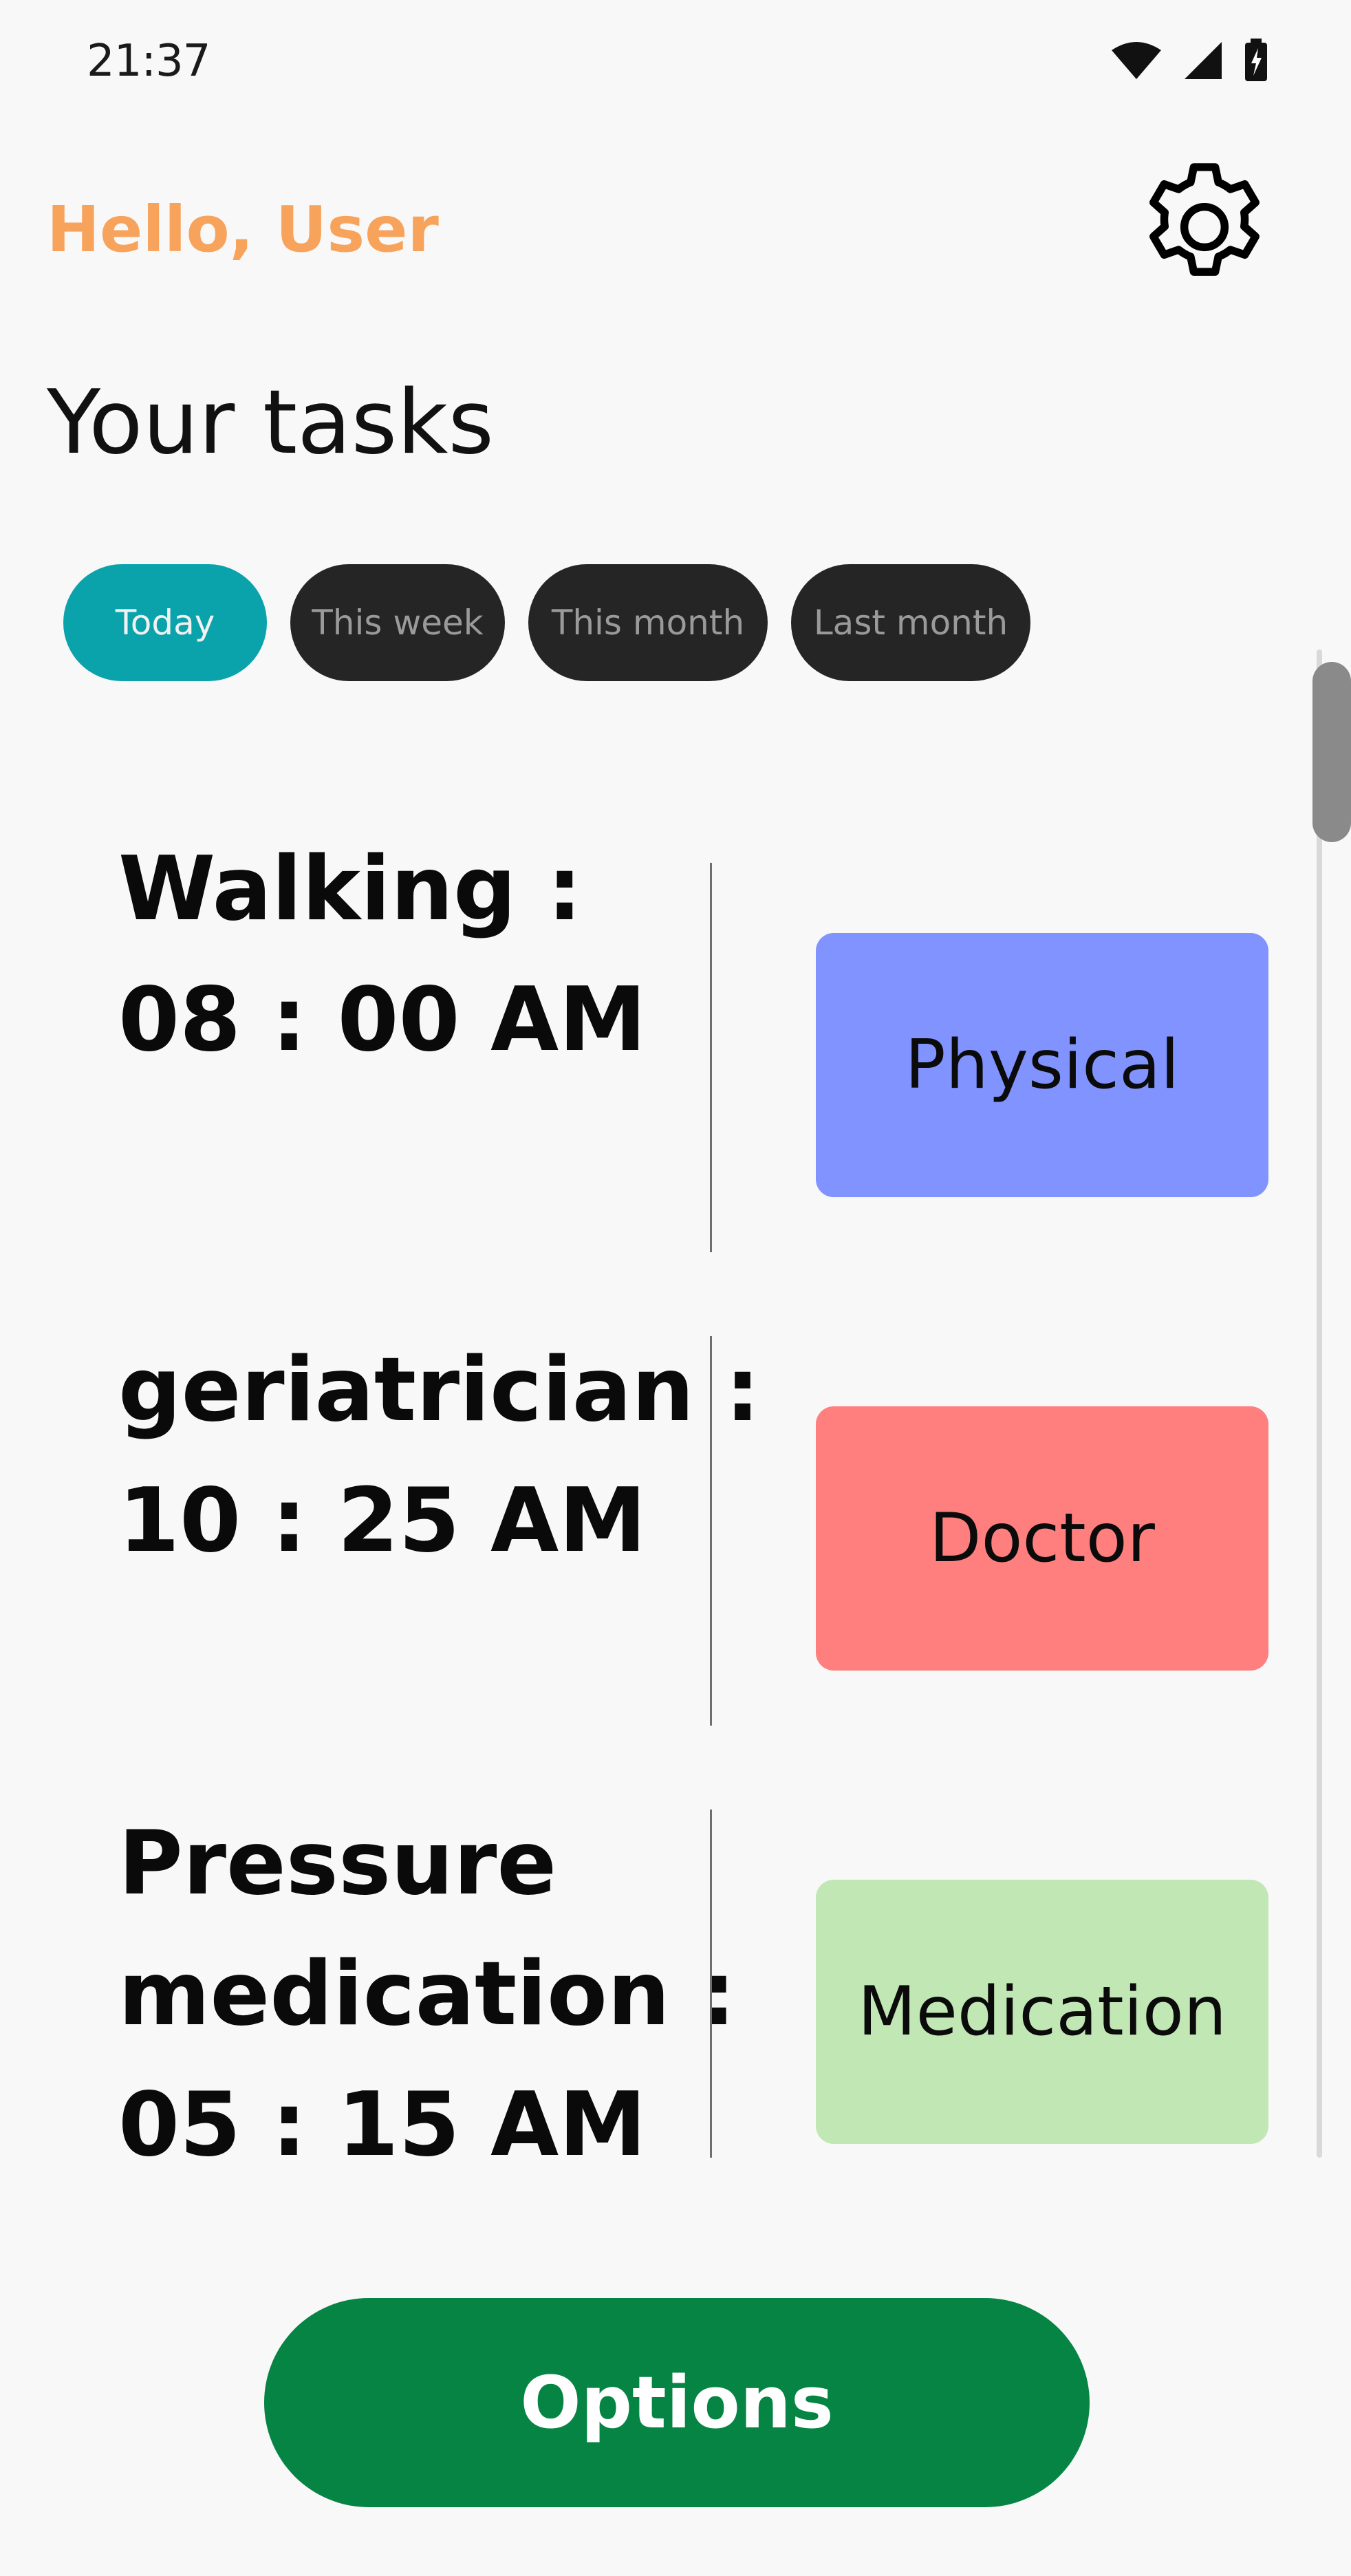 The image size is (1351, 2576). What do you see at coordinates (382, 955) in the screenshot?
I see `task-title: Walking : 08 : 00 AM` at bounding box center [382, 955].